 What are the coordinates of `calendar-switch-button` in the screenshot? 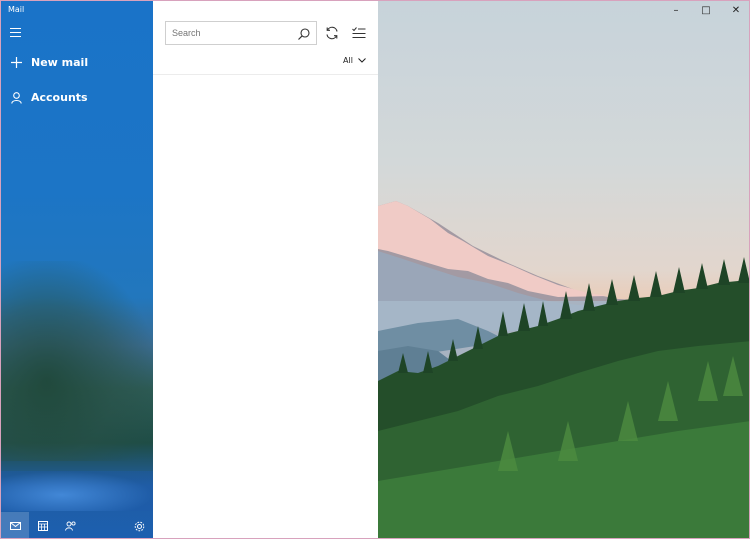 It's located at (43, 525).